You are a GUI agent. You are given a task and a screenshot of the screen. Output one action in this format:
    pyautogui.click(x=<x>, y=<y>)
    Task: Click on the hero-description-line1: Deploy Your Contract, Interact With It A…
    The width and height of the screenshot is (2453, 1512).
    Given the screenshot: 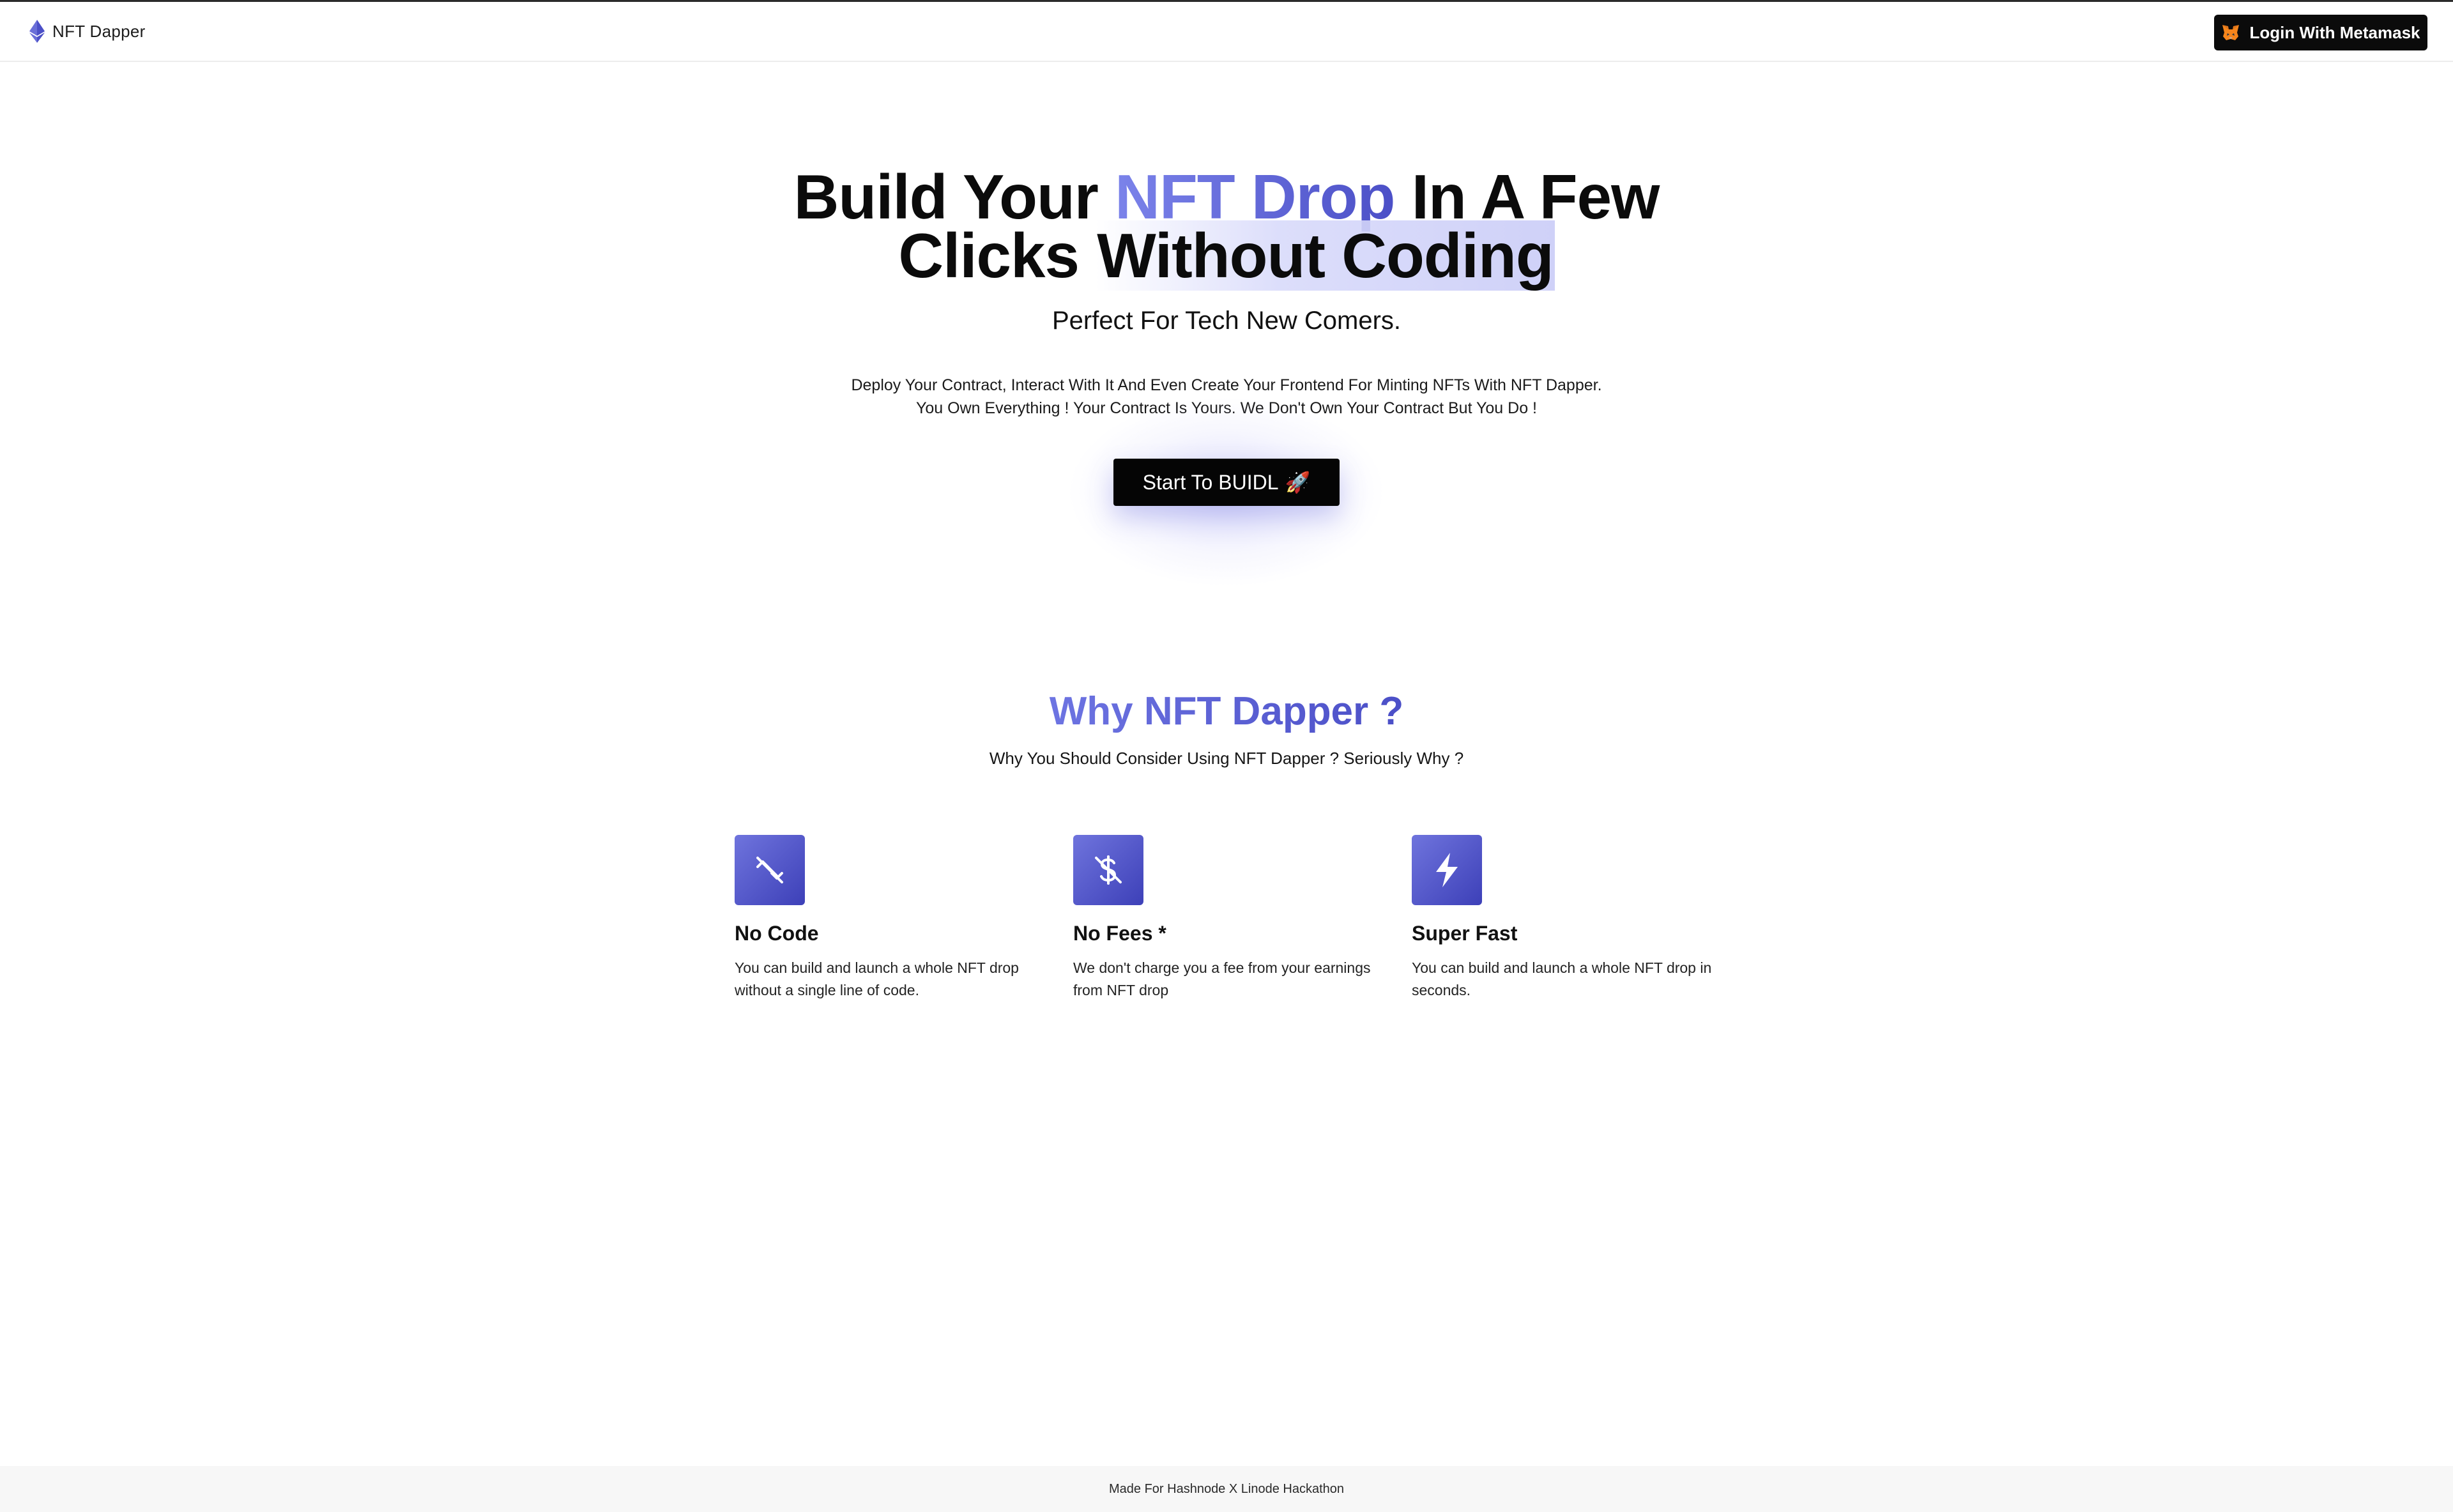 What is the action you would take?
    pyautogui.click(x=1226, y=385)
    